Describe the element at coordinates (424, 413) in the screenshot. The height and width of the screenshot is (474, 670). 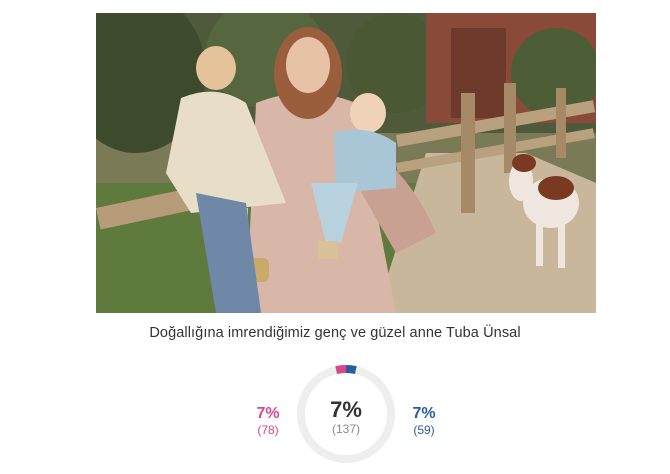
I see `male-percent: 7%` at that location.